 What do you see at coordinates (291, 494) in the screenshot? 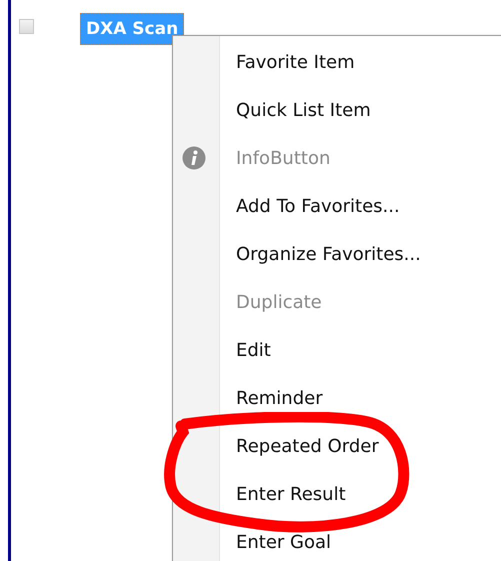
I see `menu-item: Enter Result` at bounding box center [291, 494].